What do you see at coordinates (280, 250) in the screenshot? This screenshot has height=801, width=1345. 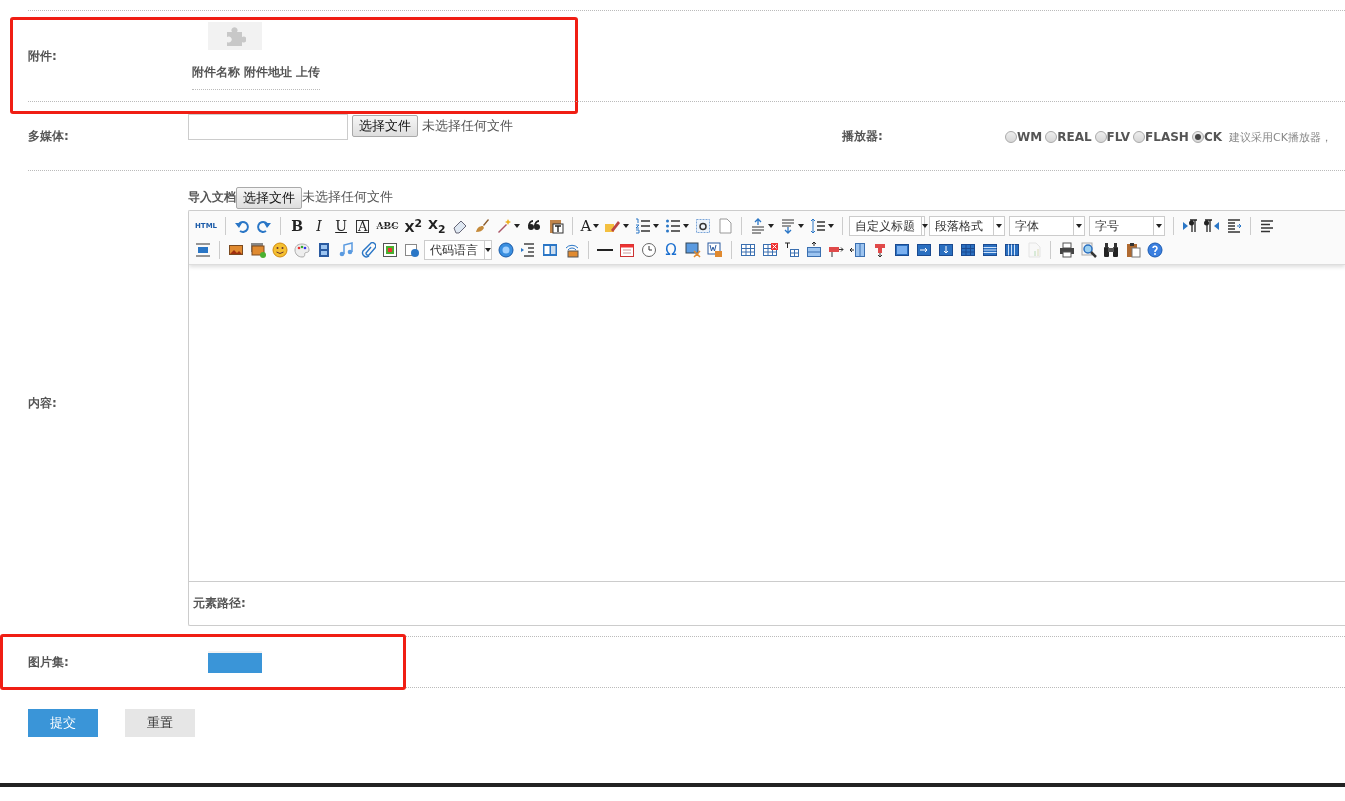 I see `smiley-icon` at bounding box center [280, 250].